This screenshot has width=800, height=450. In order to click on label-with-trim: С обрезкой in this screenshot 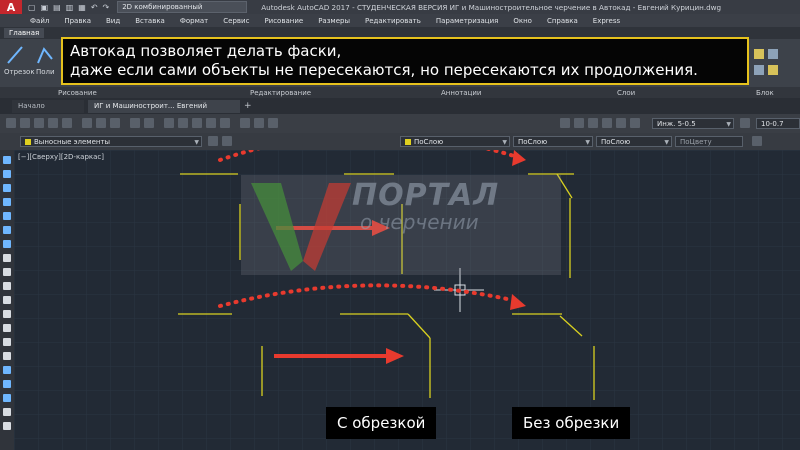, I will do `click(381, 423)`.